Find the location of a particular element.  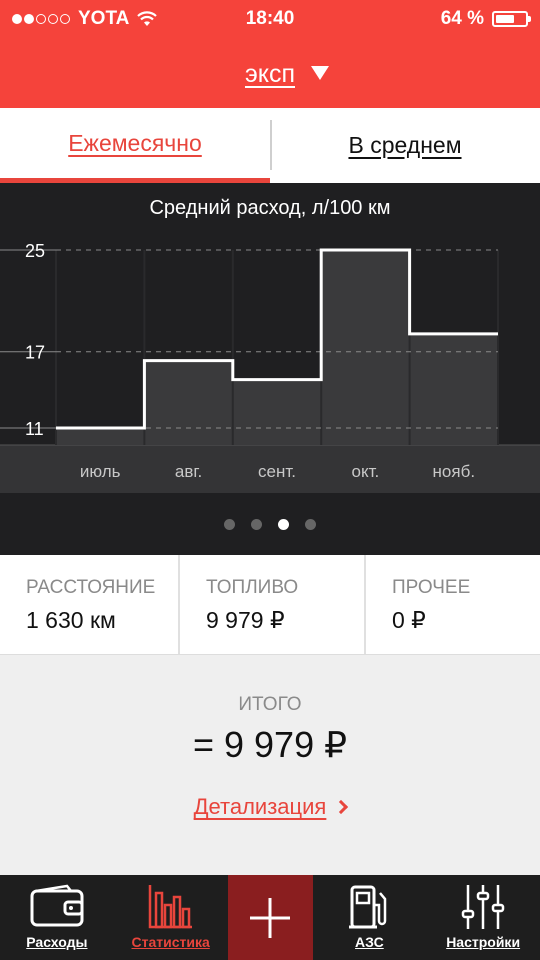

tabbar-expenses: Расходы is located at coordinates (57, 917).